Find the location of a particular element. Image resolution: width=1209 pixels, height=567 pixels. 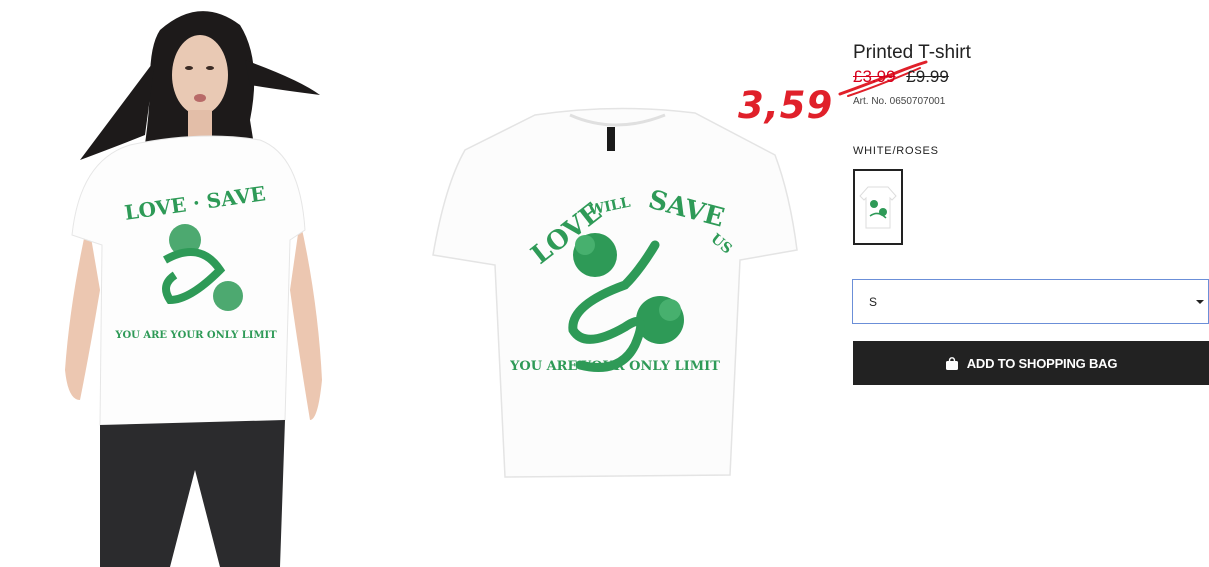

price-row: £3.99 £9.99 is located at coordinates (1031, 77).